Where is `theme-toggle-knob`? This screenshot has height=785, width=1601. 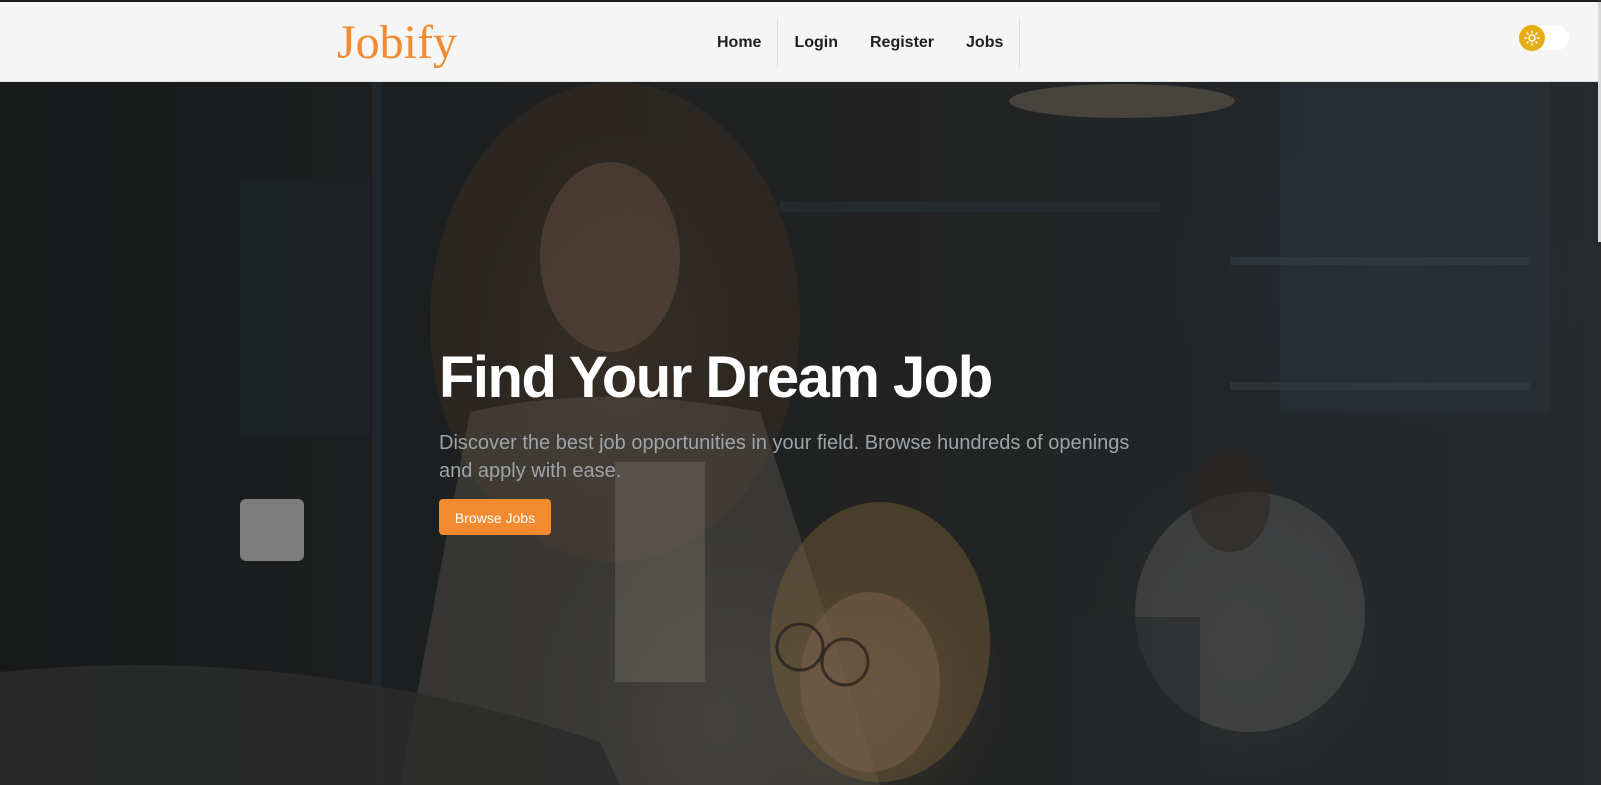
theme-toggle-knob is located at coordinates (1532, 38).